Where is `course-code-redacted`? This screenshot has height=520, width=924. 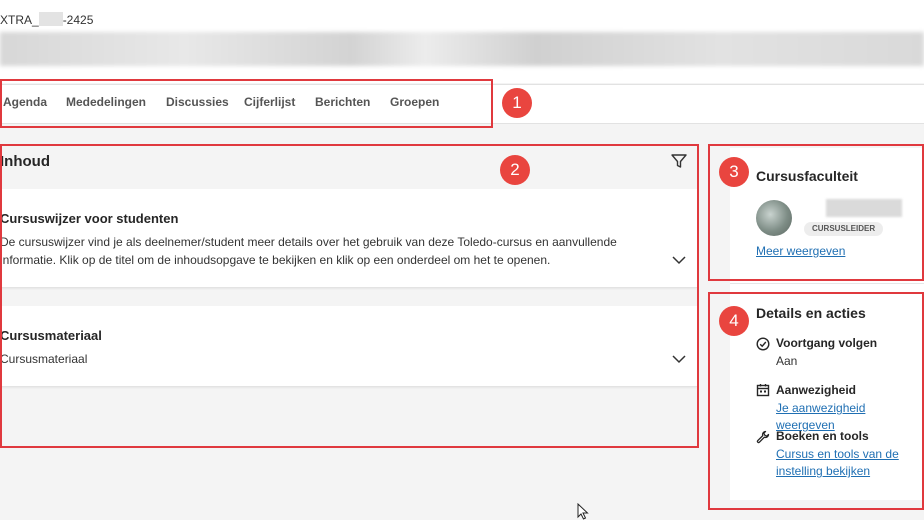
course-code-redacted is located at coordinates (50, 19).